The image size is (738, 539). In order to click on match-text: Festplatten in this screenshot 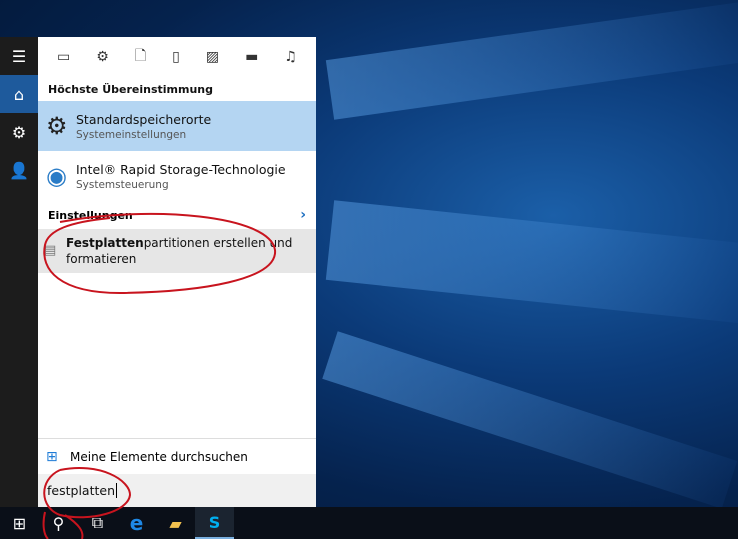, I will do `click(105, 243)`.